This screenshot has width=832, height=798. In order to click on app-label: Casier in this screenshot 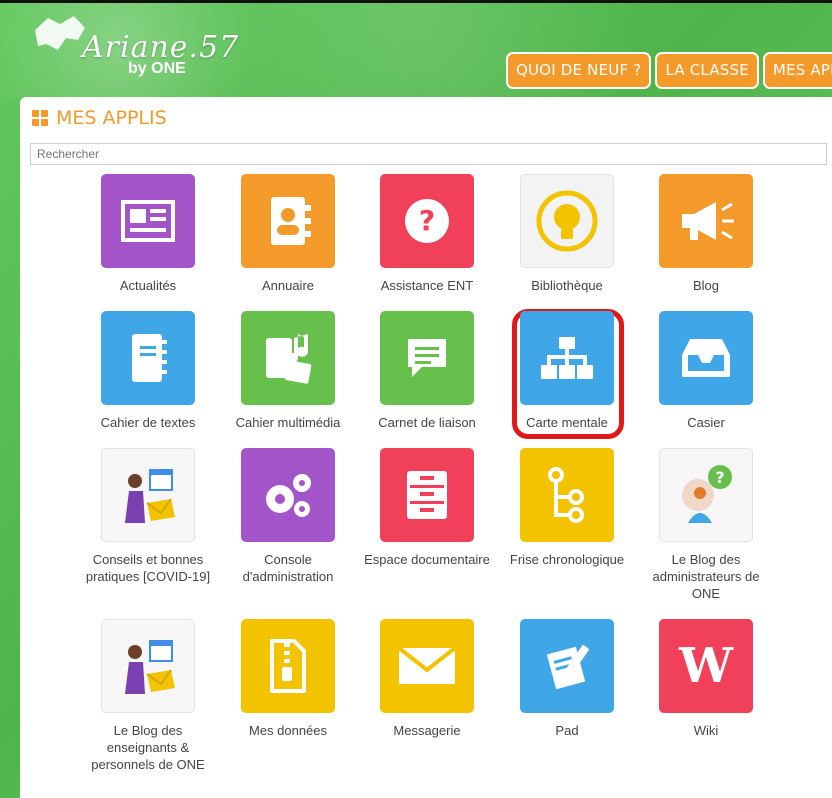, I will do `click(706, 422)`.